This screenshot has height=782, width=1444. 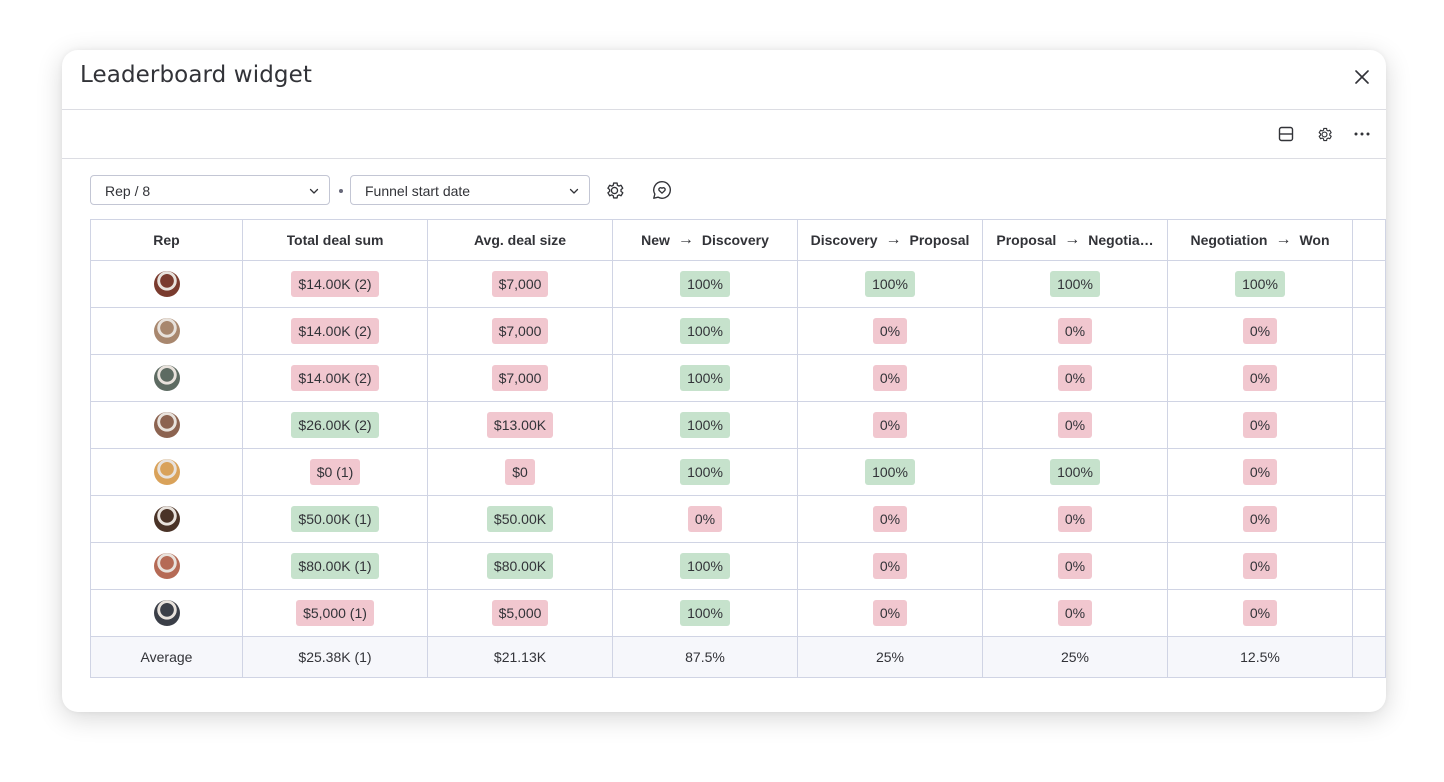 What do you see at coordinates (655, 240) in the screenshot?
I see `header-from-label: New` at bounding box center [655, 240].